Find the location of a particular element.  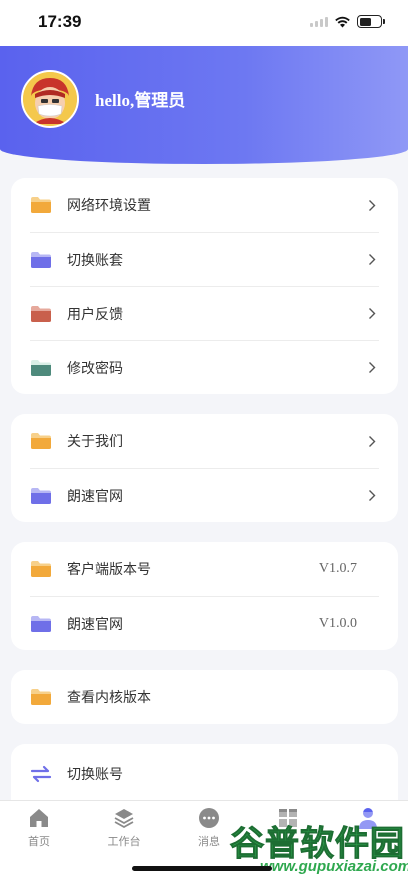

battery-icon is located at coordinates (371, 21).